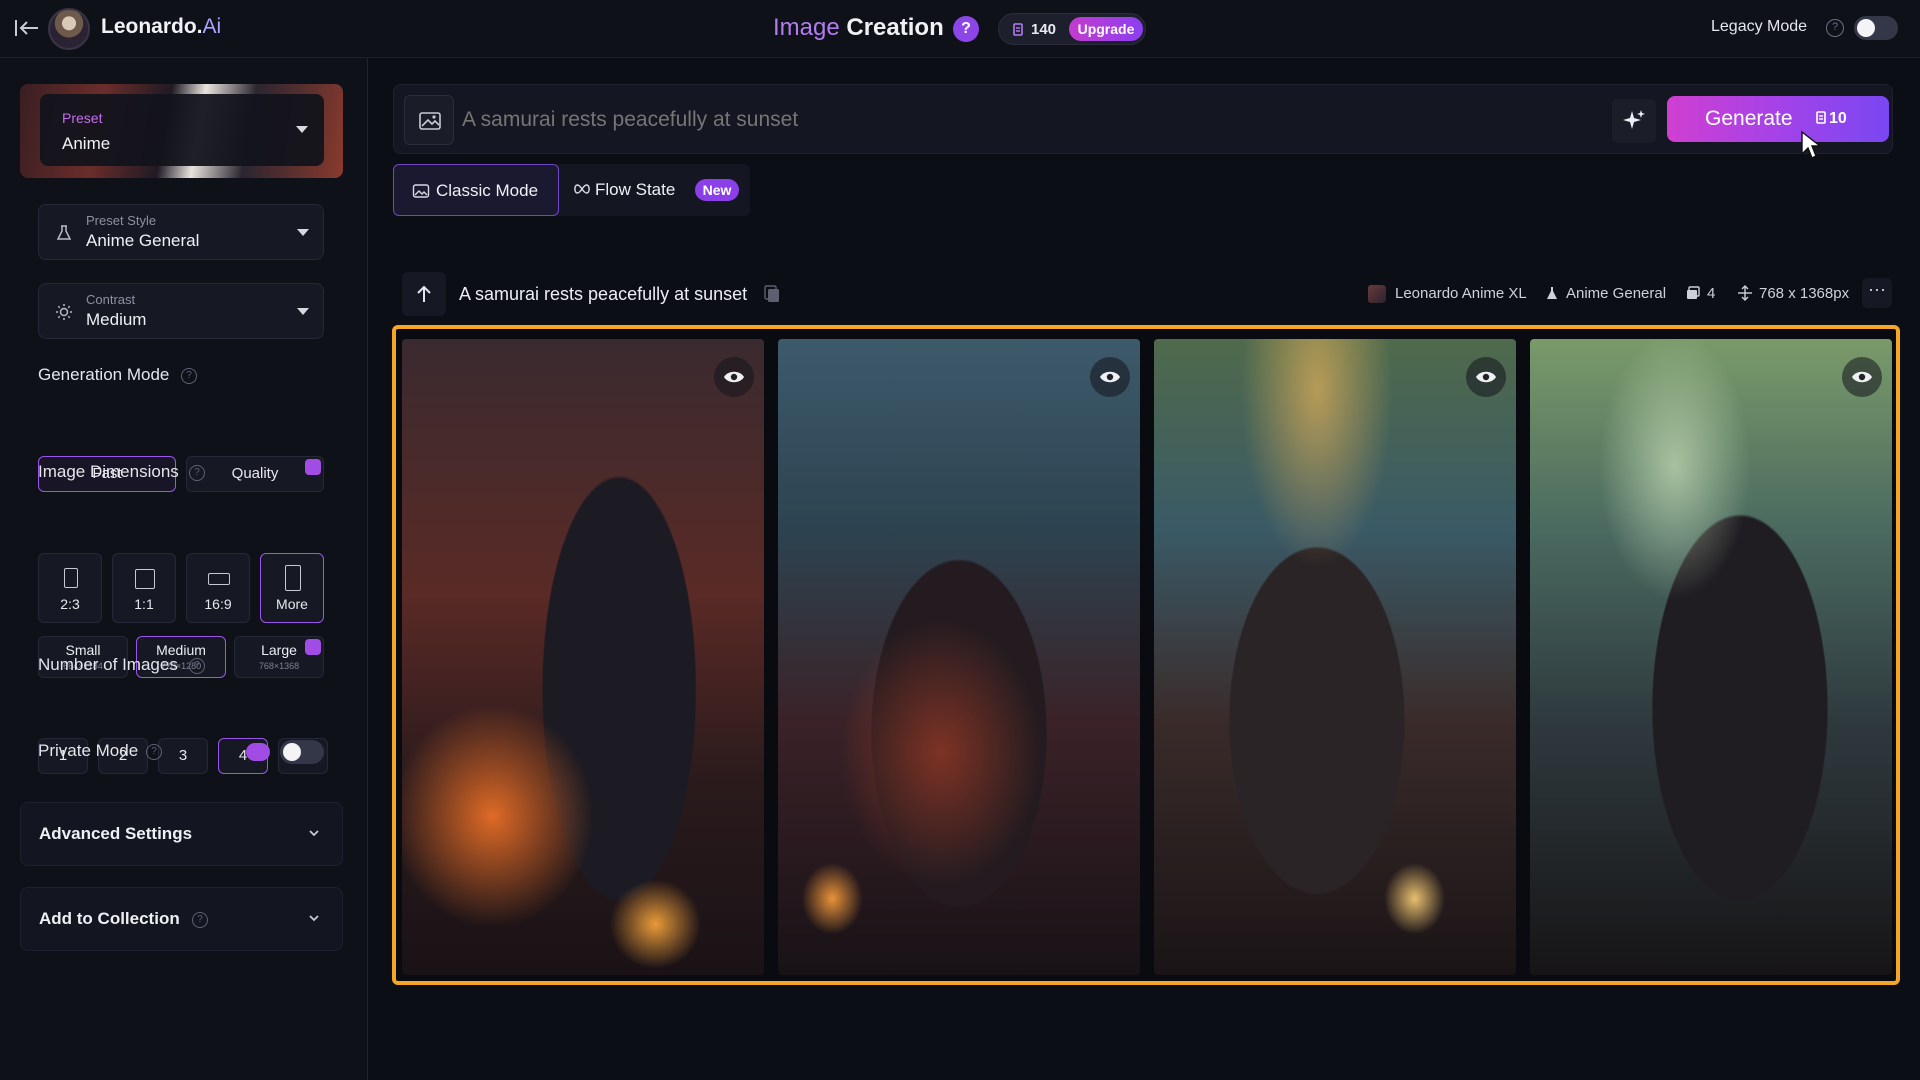 The image size is (1920, 1080). I want to click on add-to-collection-title: Add to Collection, so click(109, 918).